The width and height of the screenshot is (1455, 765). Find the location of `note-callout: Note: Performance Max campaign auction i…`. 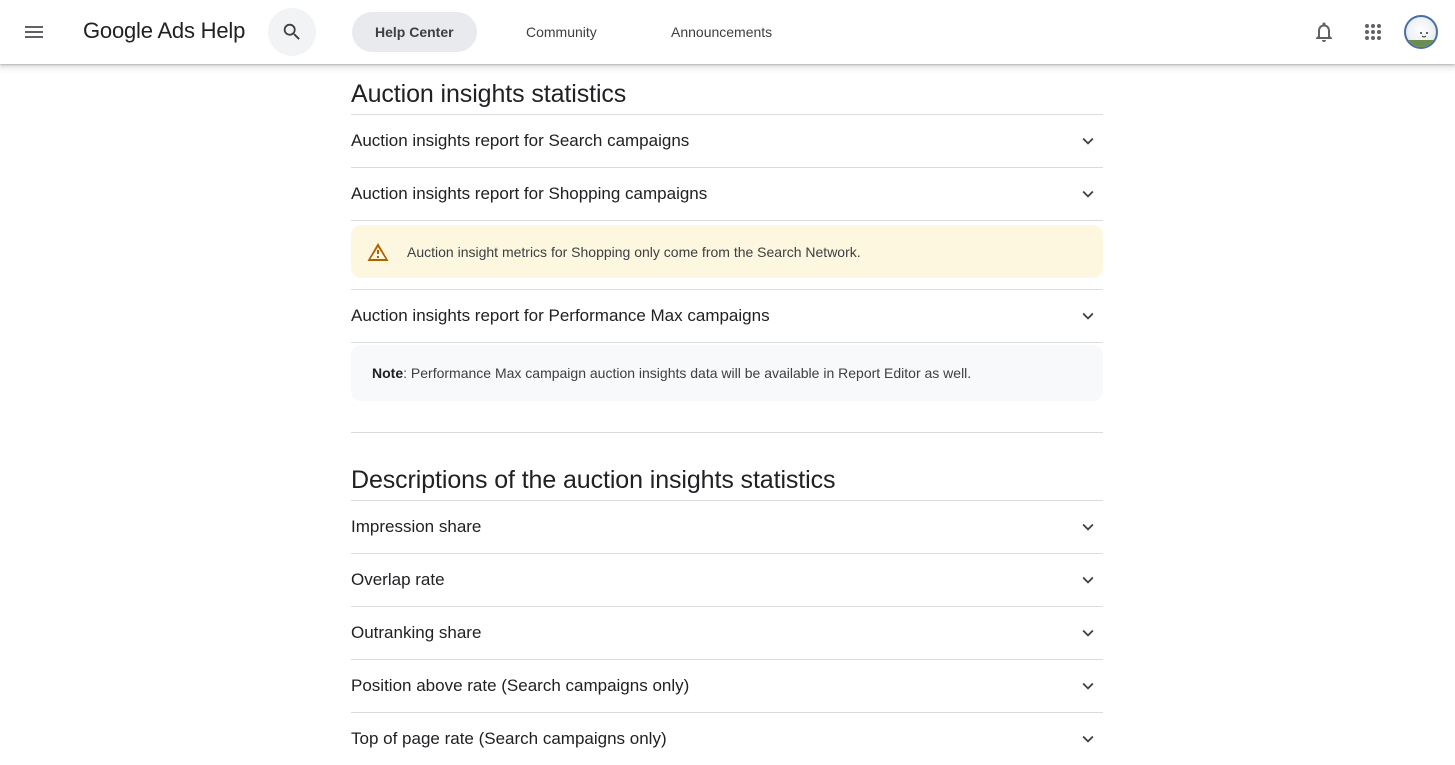

note-callout: Note: Performance Max campaign auction i… is located at coordinates (727, 373).